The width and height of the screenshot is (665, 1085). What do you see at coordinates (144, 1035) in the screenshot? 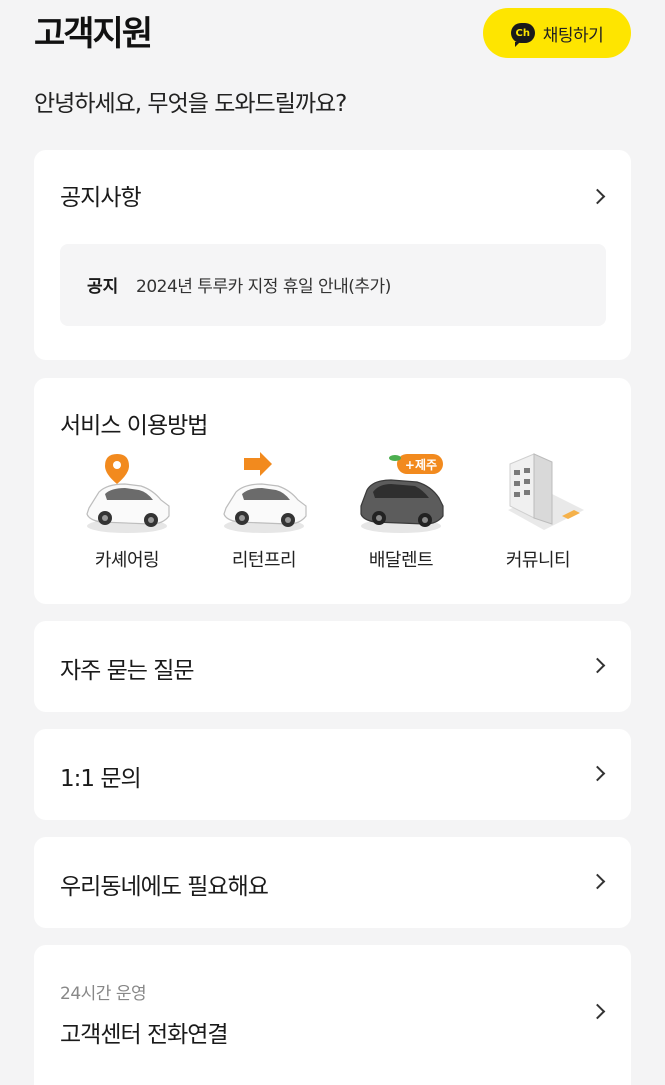
I see `callcenter-label: 고객센터 전화연결` at bounding box center [144, 1035].